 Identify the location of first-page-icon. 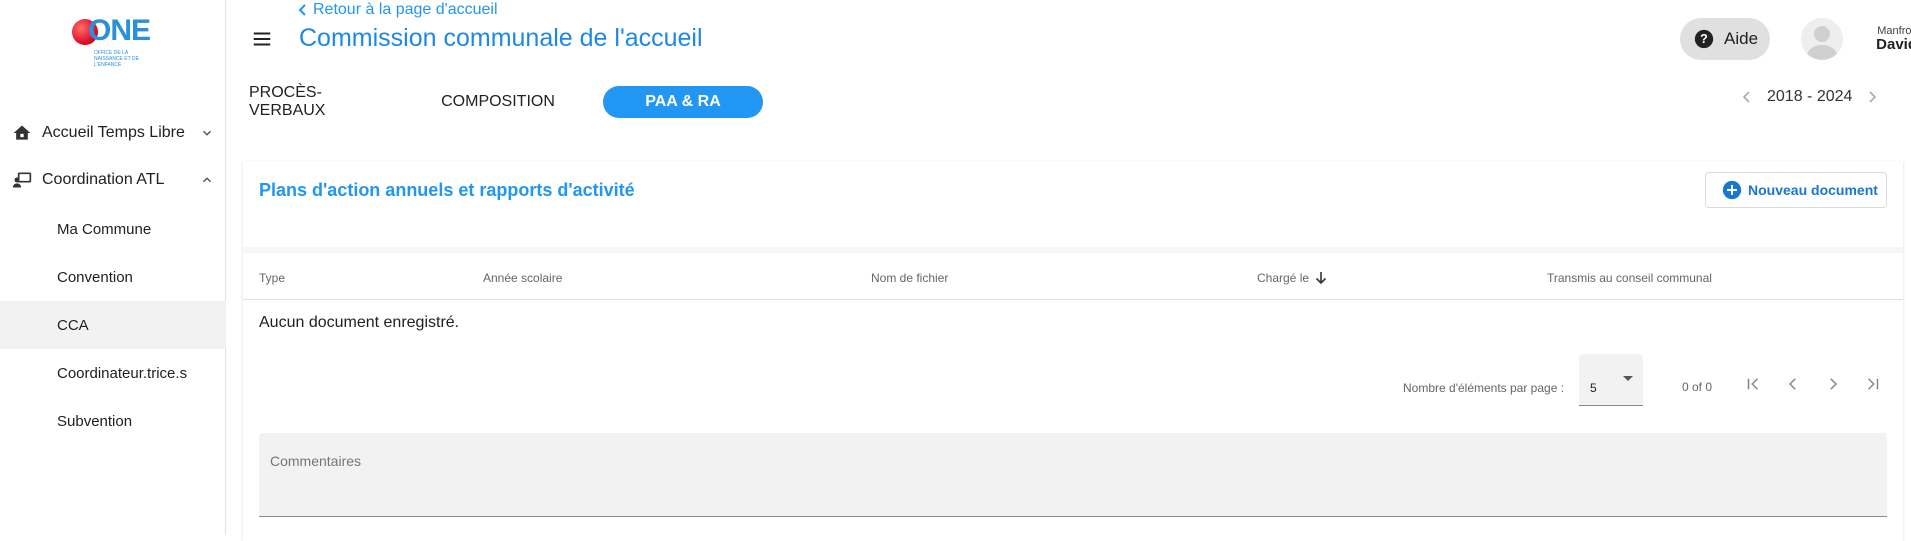
(1753, 384).